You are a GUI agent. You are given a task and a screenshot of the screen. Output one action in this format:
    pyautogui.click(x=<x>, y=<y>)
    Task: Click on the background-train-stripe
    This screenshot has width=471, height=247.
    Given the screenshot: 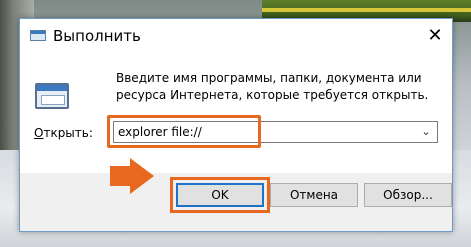 What is the action you would take?
    pyautogui.click(x=366, y=10)
    